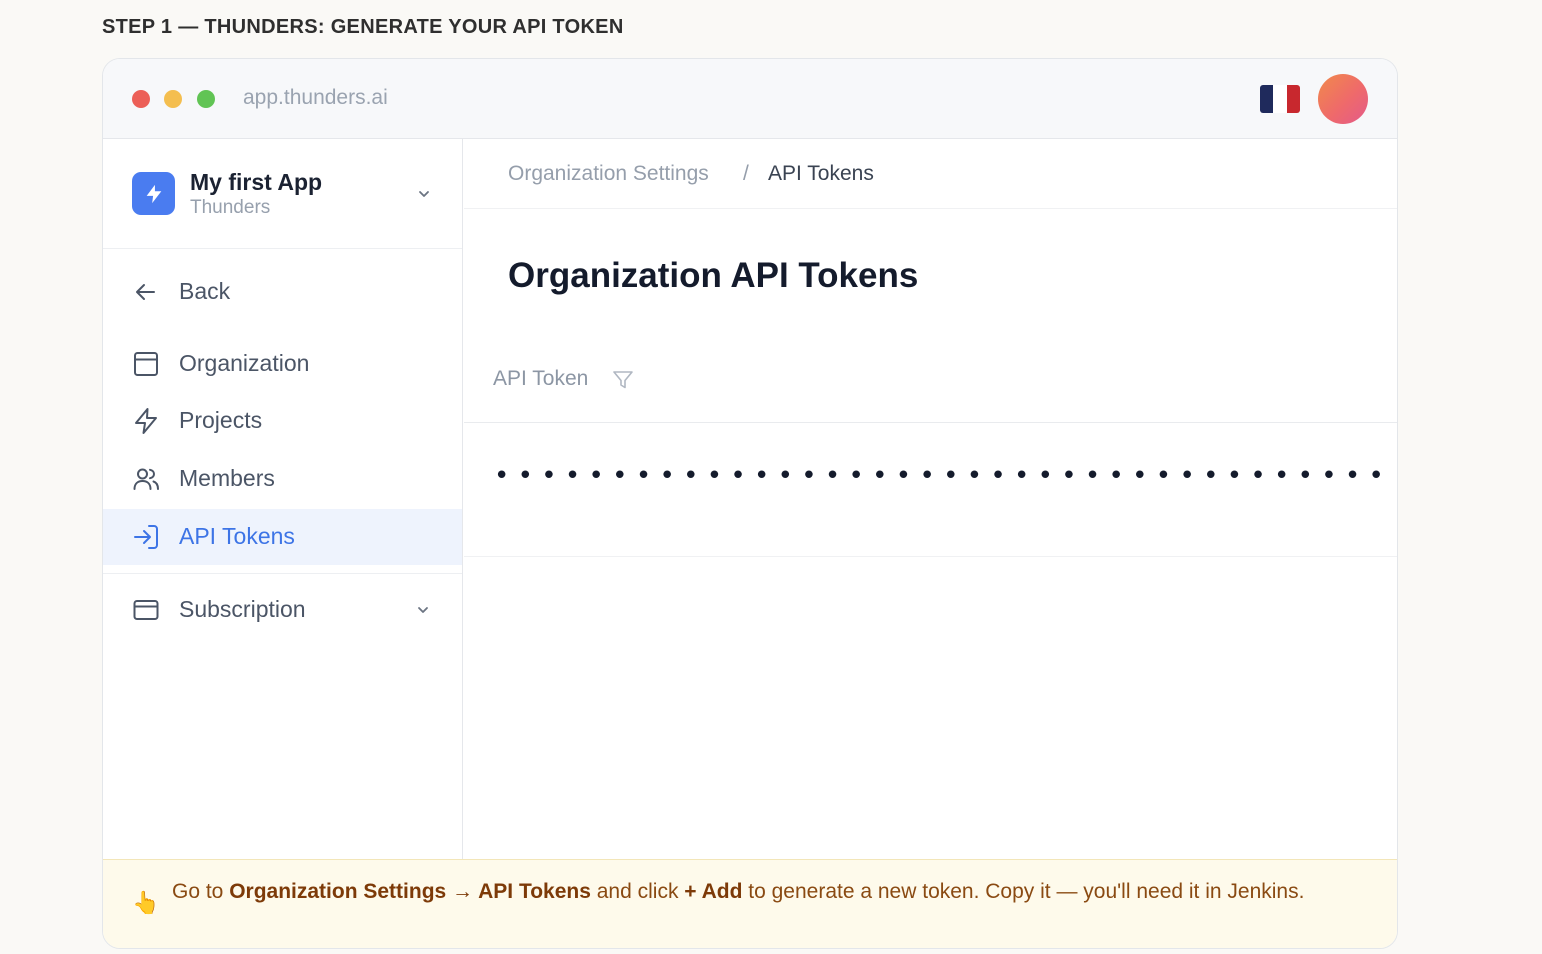 The width and height of the screenshot is (1542, 954). I want to click on user-avatar, so click(1343, 99).